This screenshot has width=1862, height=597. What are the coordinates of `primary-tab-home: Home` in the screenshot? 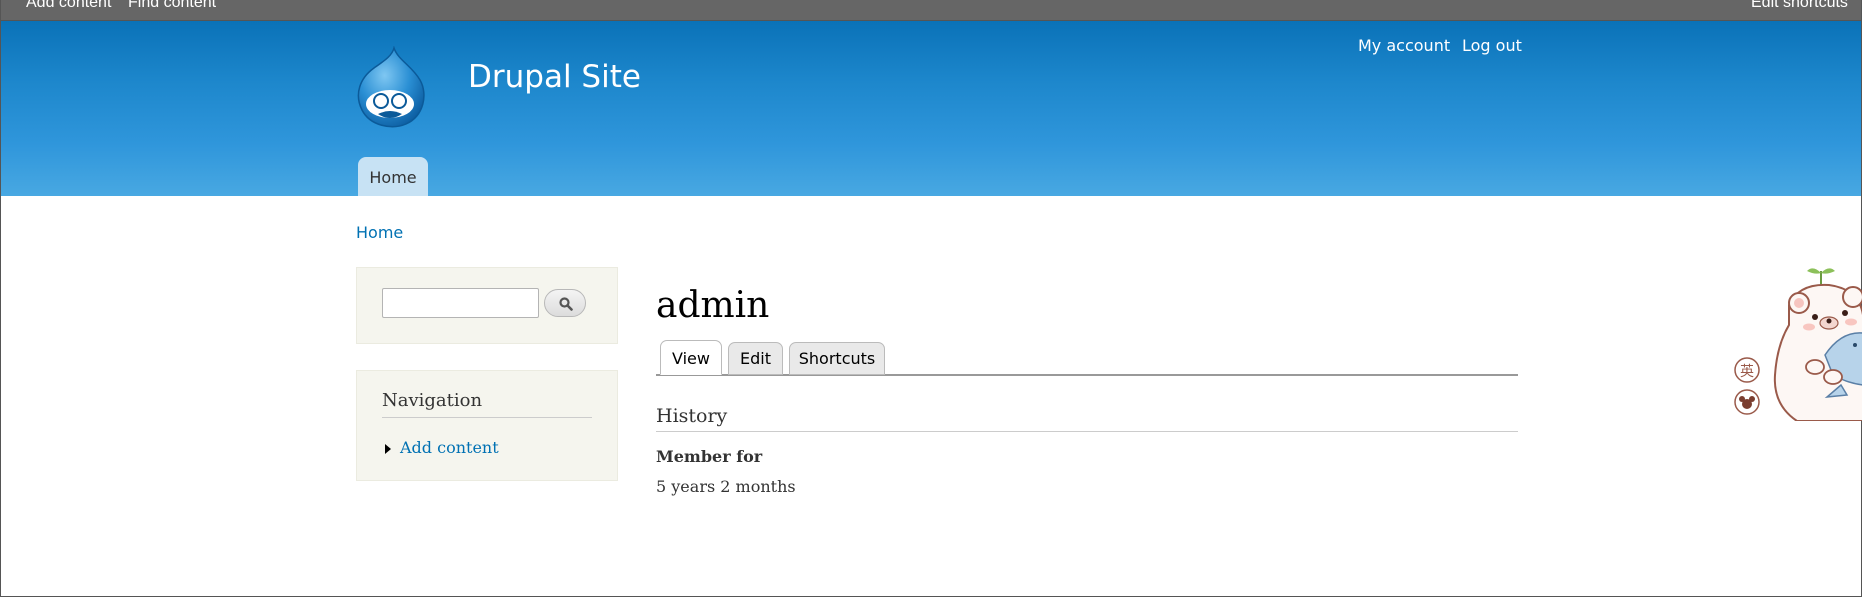 It's located at (393, 176).